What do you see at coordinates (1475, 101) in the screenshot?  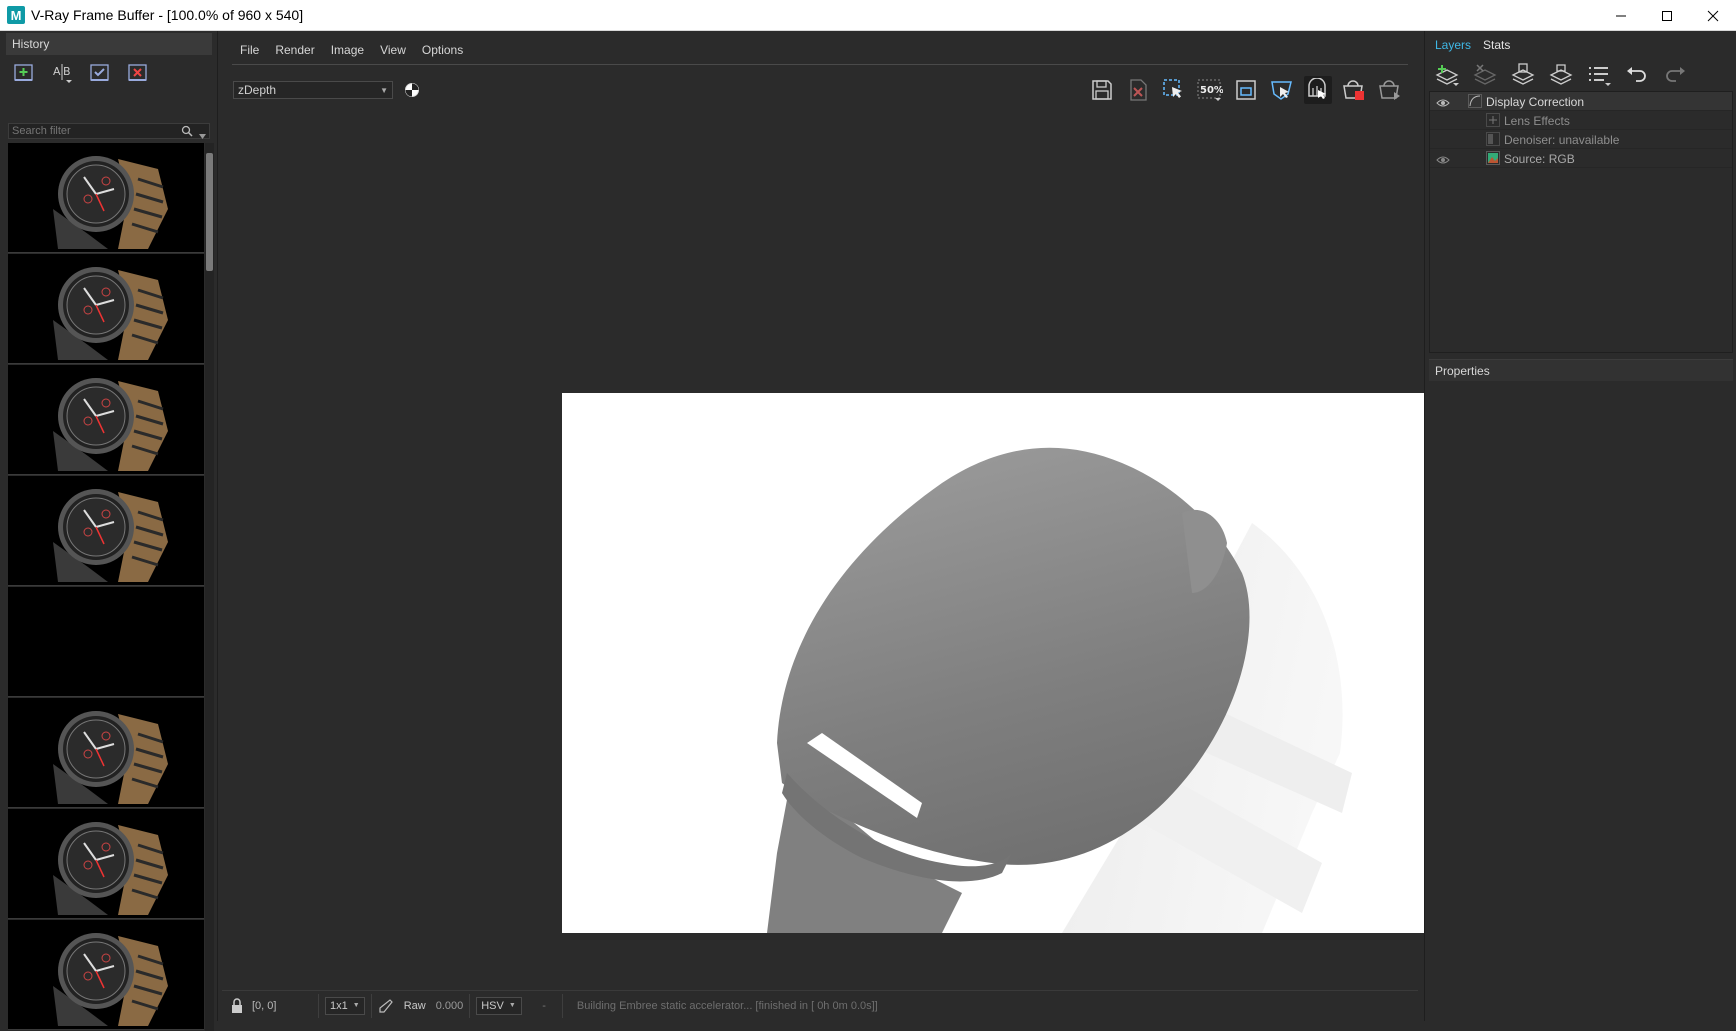 I see `curve-icon` at bounding box center [1475, 101].